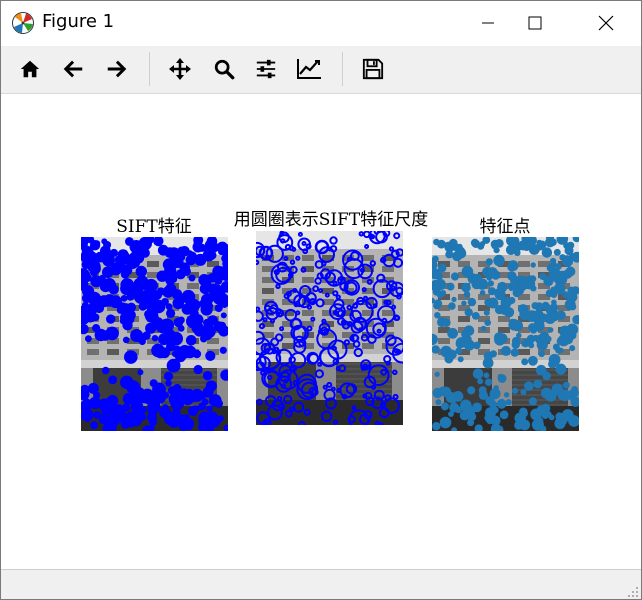 Image resolution: width=642 pixels, height=600 pixels. Describe the element at coordinates (224, 69) in the screenshot. I see `zoom-button` at that location.